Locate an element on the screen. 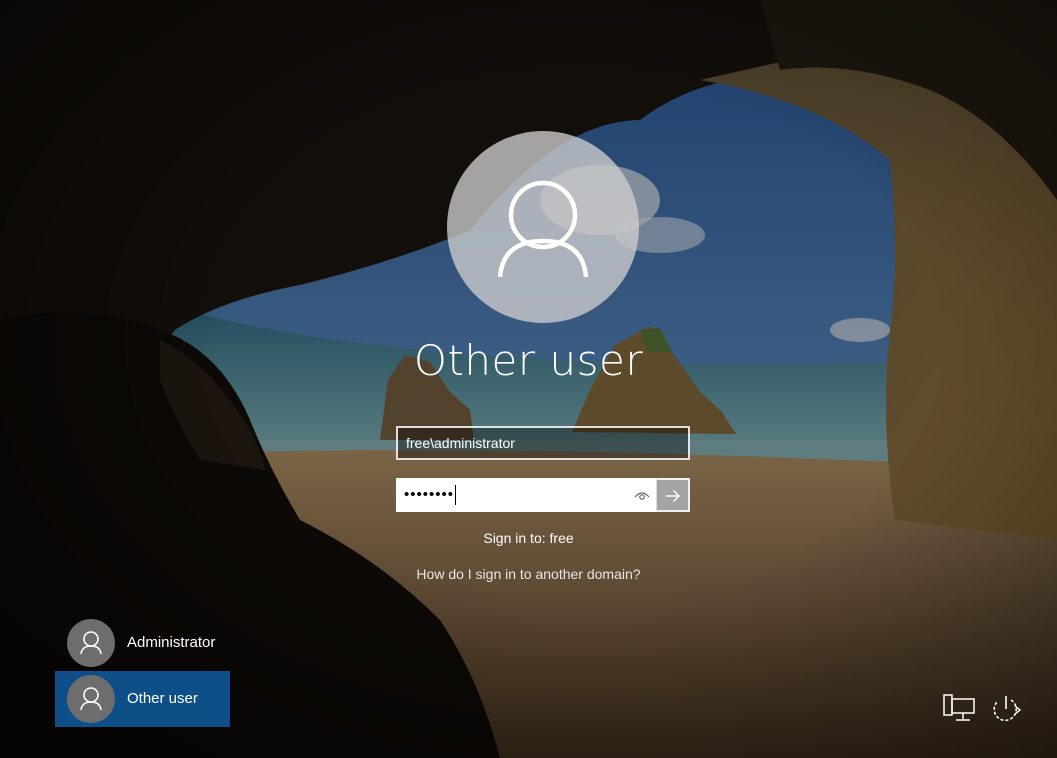 The height and width of the screenshot is (758, 1057). user-tile-administrator: Administrator is located at coordinates (142, 643).